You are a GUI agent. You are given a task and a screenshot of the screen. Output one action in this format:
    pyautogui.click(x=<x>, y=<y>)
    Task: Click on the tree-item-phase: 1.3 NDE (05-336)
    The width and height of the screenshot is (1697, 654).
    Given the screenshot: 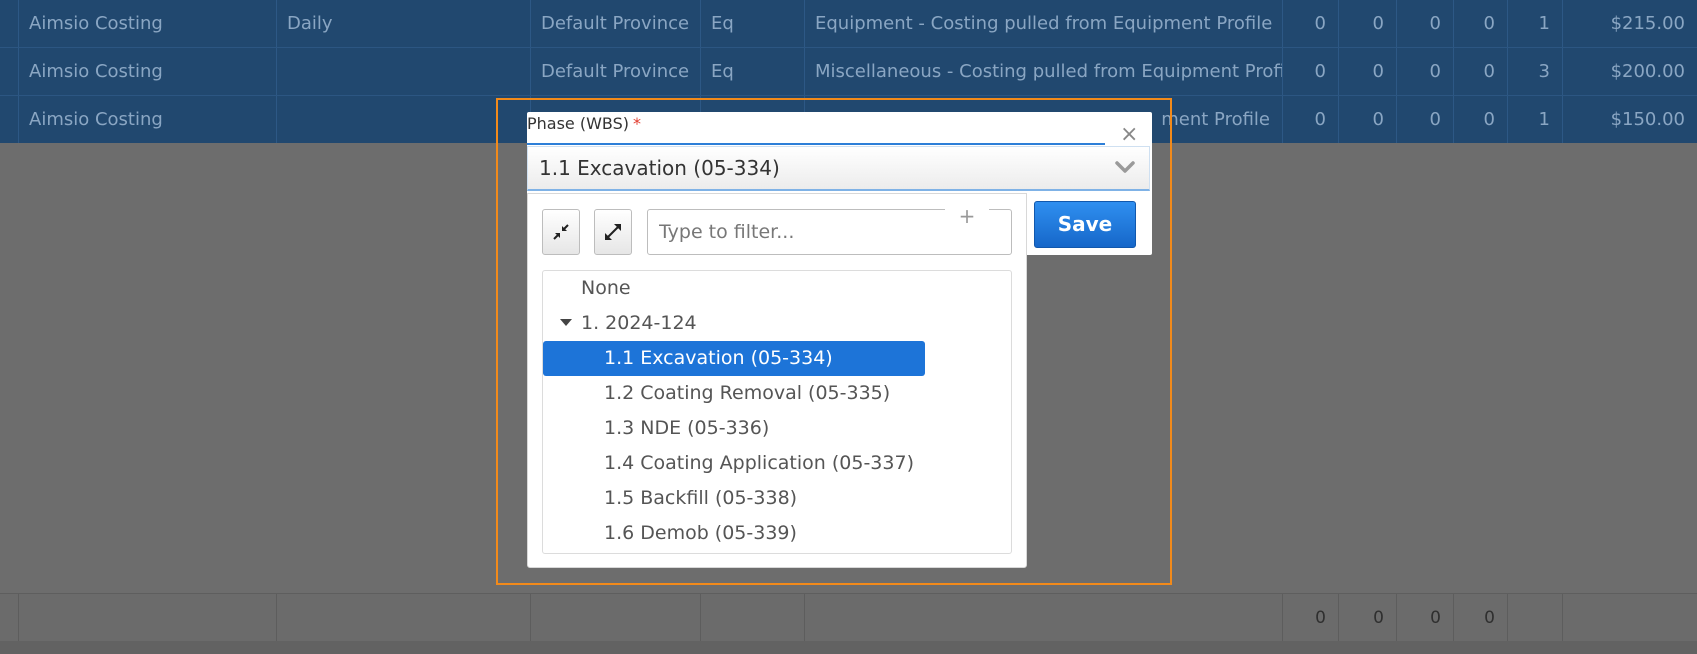 What is the action you would take?
    pyautogui.click(x=686, y=428)
    